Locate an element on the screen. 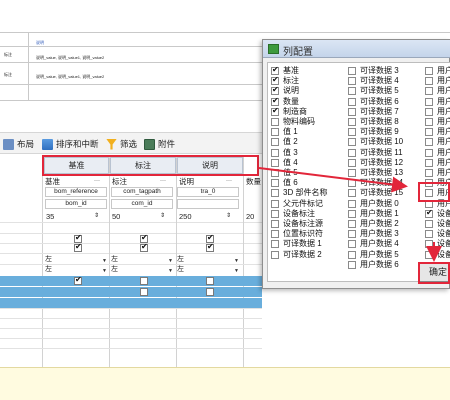 The image size is (450, 400). status-bar is located at coordinates (225, 383).